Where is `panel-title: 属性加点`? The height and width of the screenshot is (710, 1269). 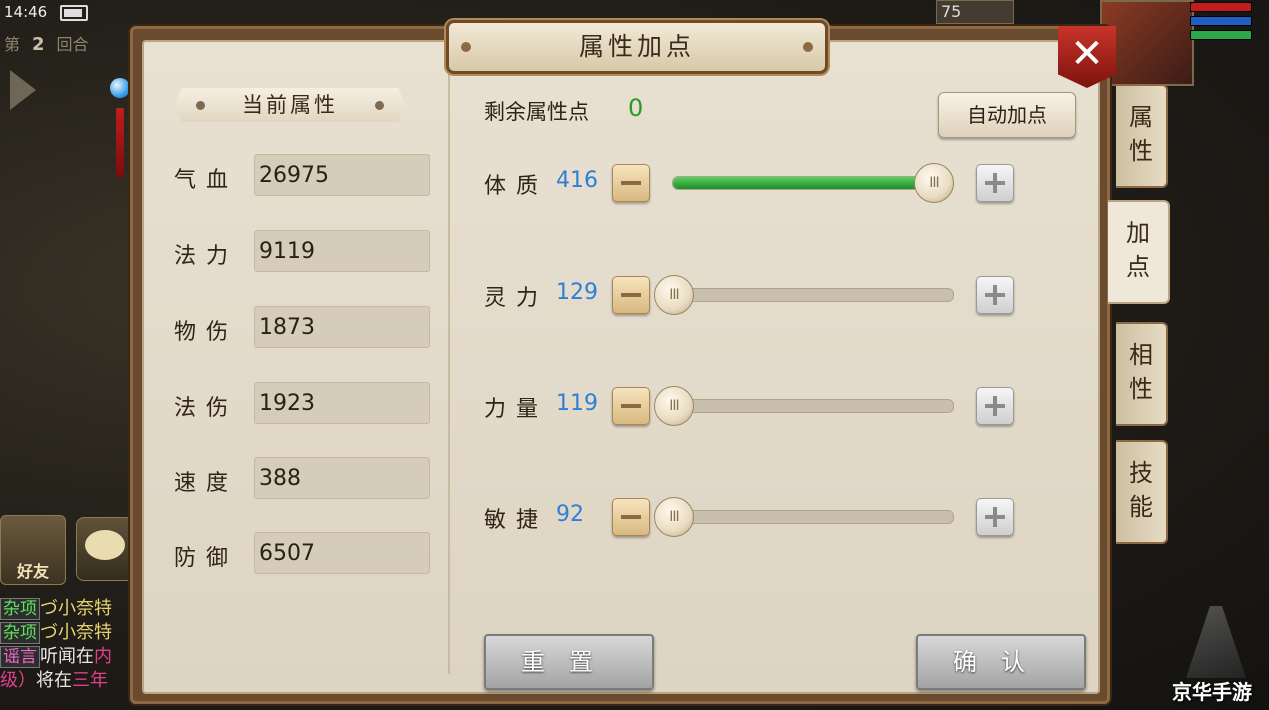
panel-title: 属性加点 is located at coordinates (637, 47).